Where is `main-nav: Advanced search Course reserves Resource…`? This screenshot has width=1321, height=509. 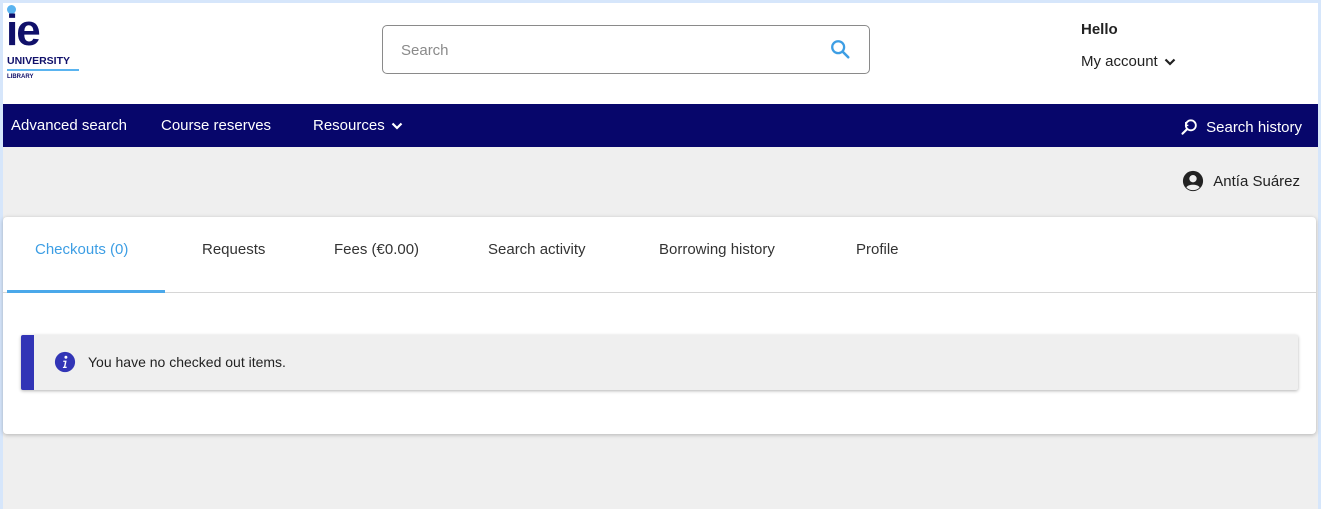 main-nav: Advanced search Course reserves Resource… is located at coordinates (660, 125).